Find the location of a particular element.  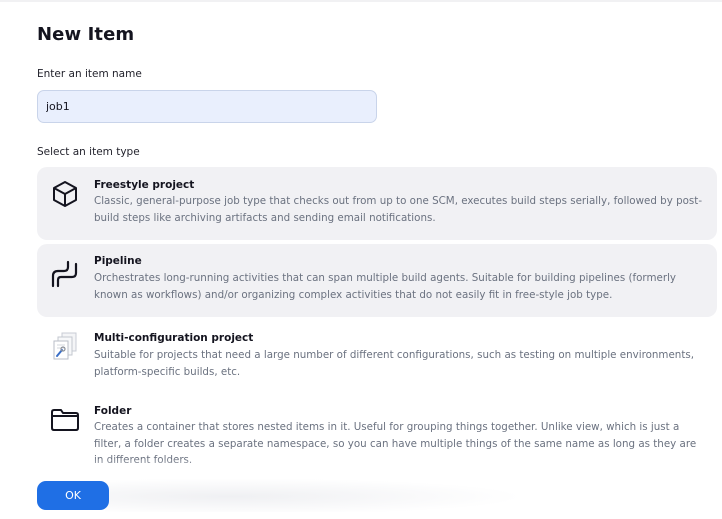

cube-icon is located at coordinates (65, 194).